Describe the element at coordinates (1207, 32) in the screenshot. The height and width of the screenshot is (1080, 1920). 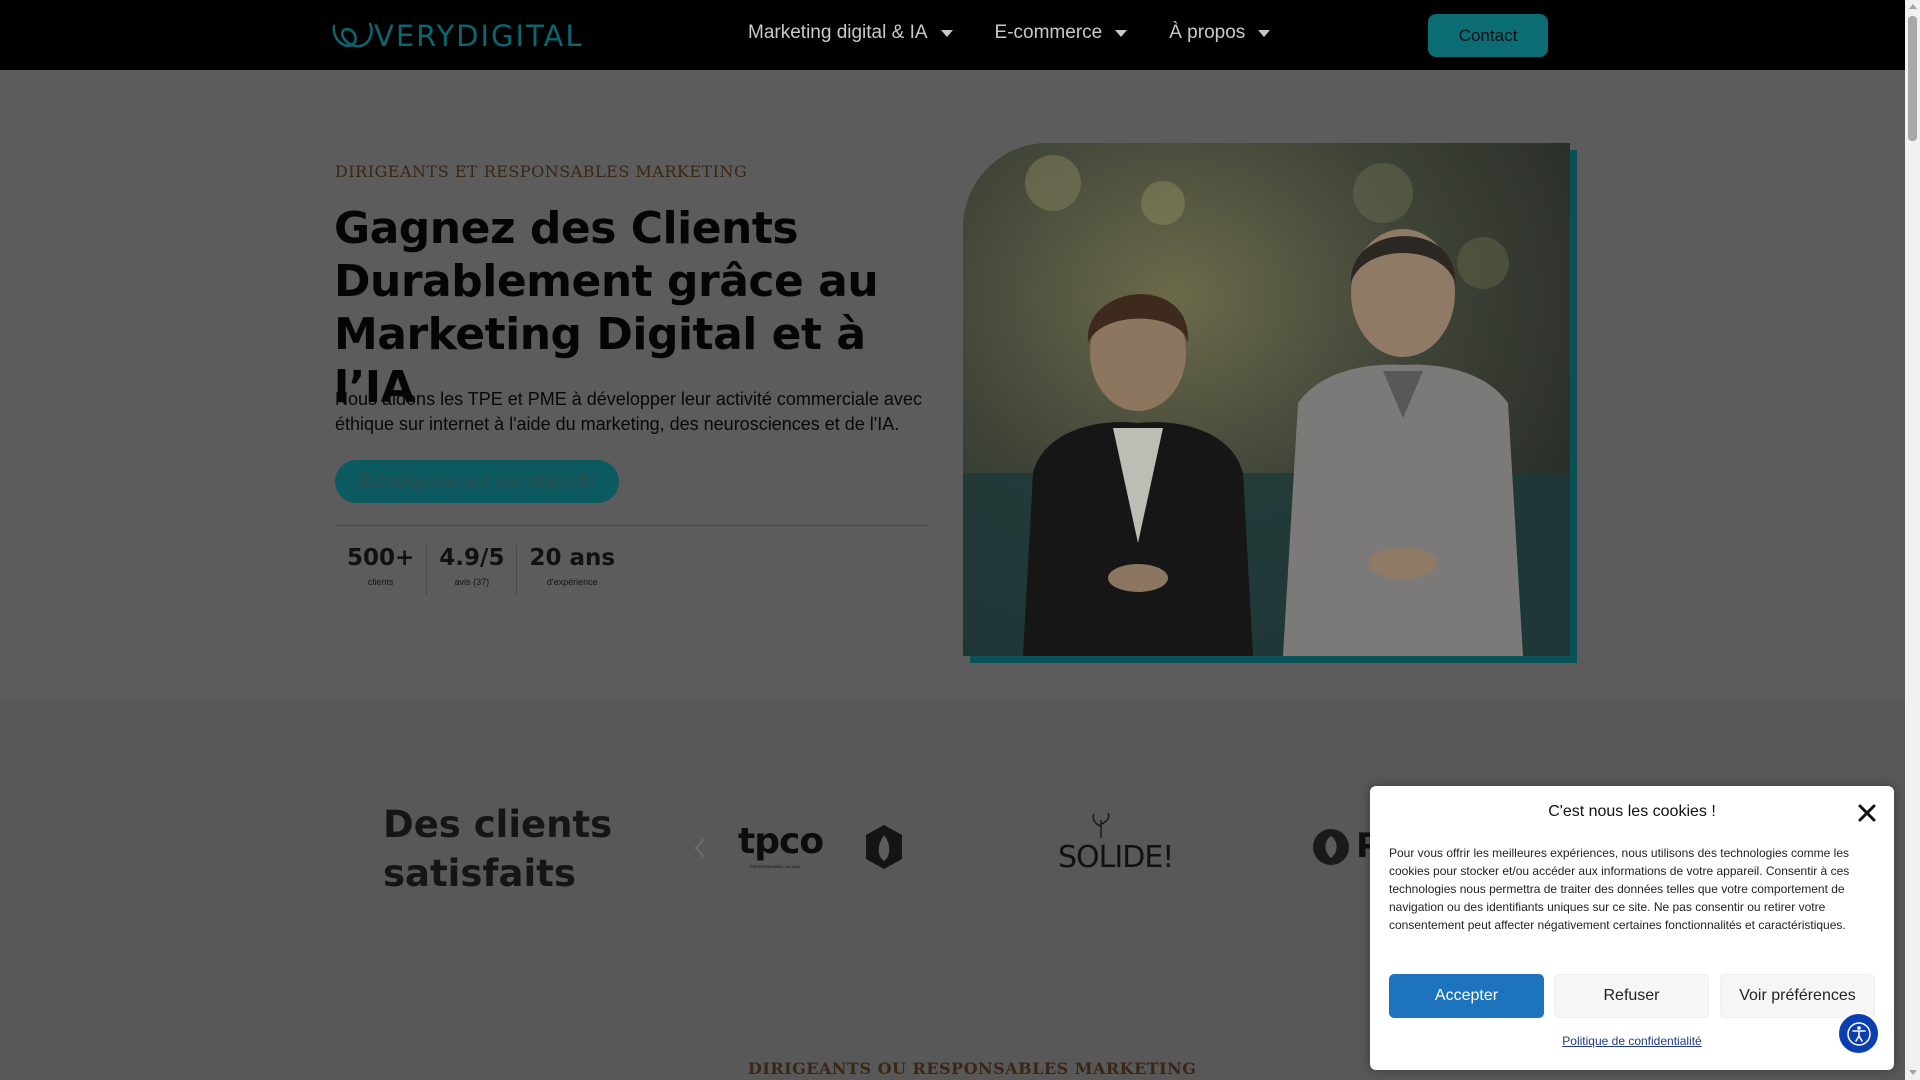
I see `nav-item-label: À propos` at that location.